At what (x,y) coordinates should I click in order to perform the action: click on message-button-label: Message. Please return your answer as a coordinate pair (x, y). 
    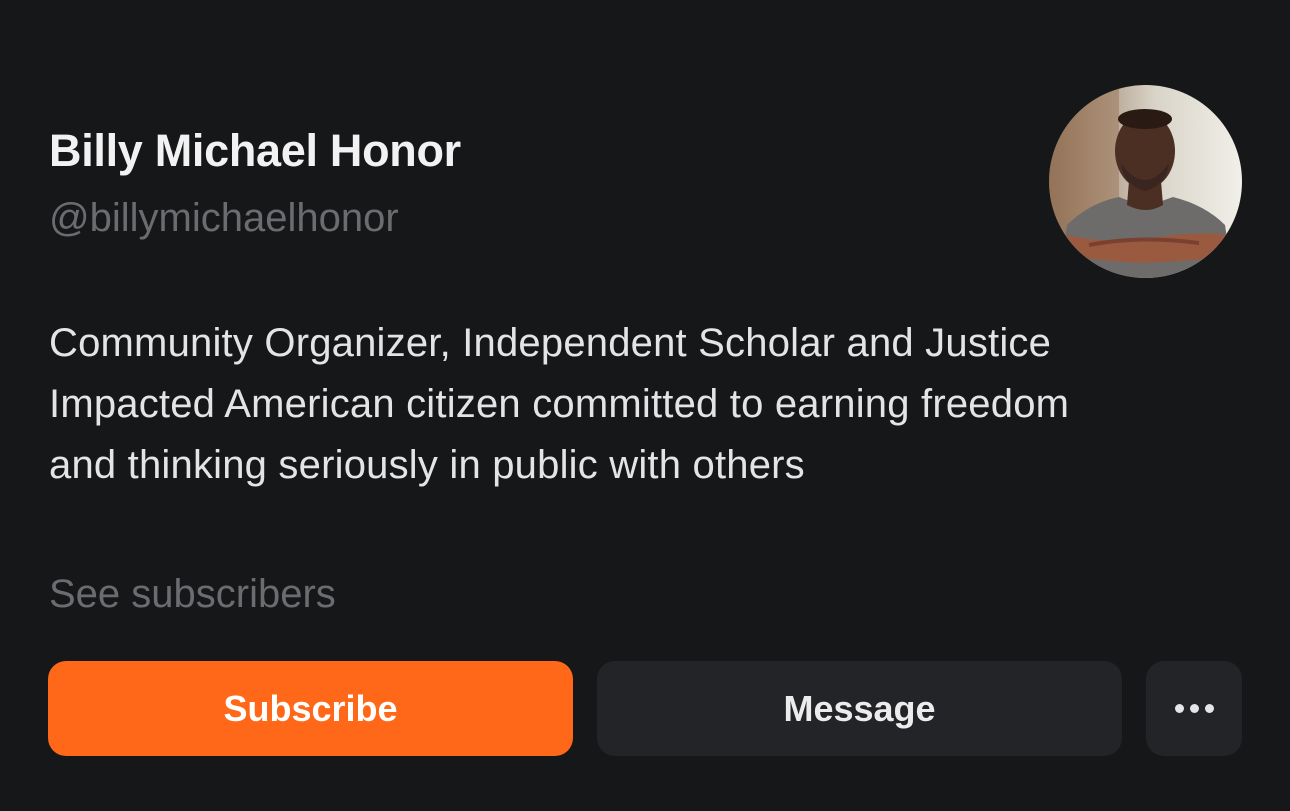
    Looking at the image, I should click on (859, 708).